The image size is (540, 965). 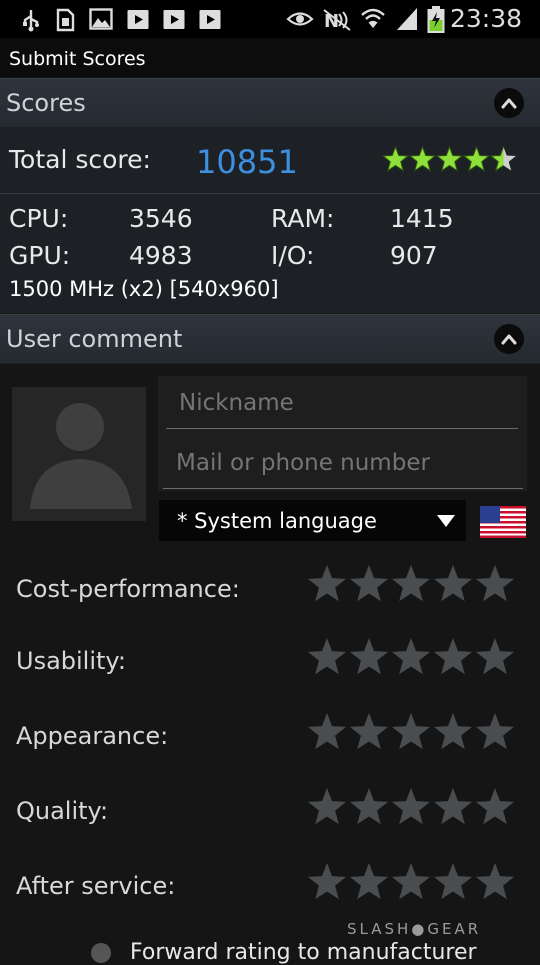 I want to click on language-select: * System language, so click(x=312, y=520).